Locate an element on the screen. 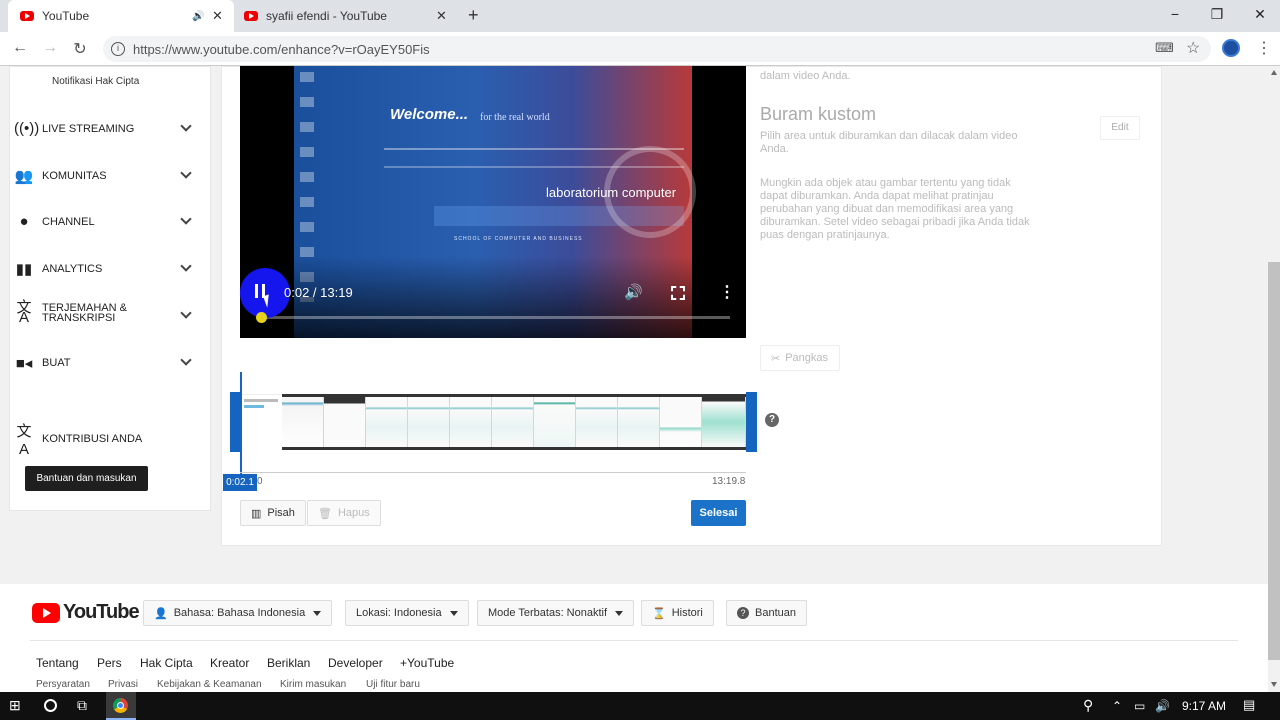  footer-link-creators: Kreator is located at coordinates (229, 663).